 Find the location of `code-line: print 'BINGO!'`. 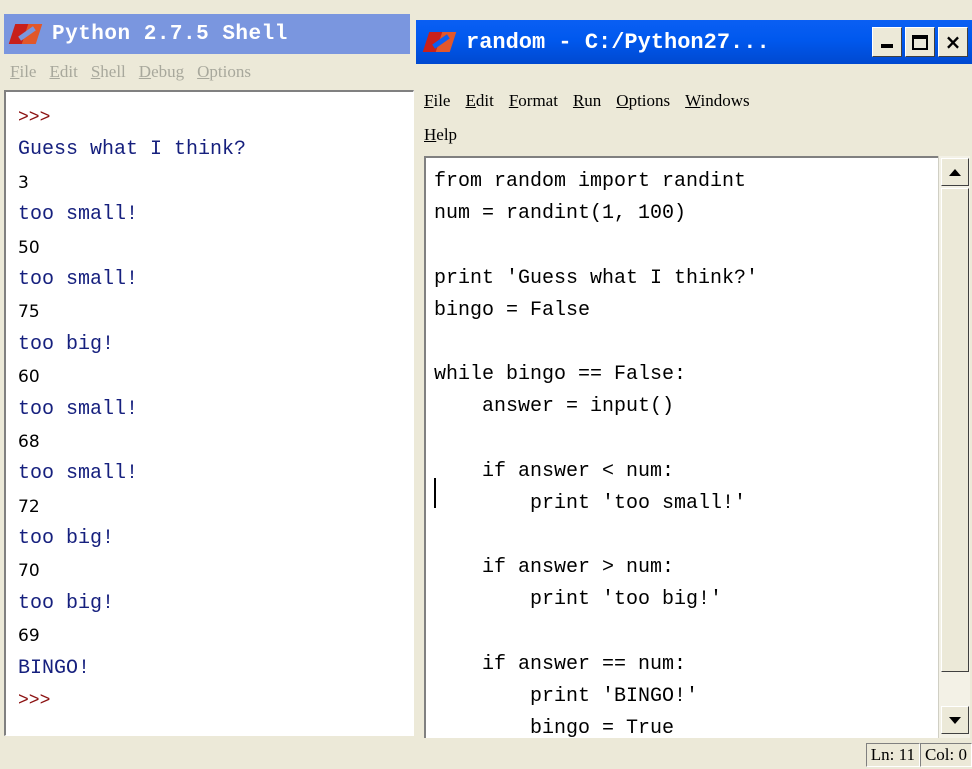

code-line: print 'BINGO!' is located at coordinates (566, 696).